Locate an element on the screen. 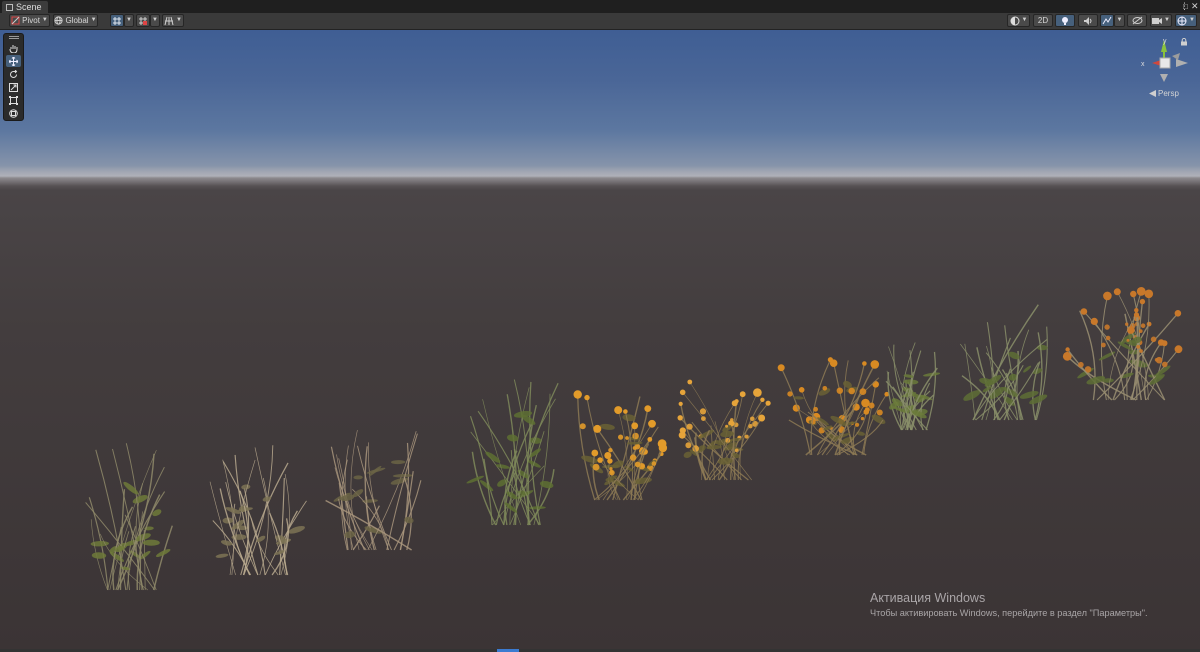 The width and height of the screenshot is (1200, 652). pivot-dropdown: Pivot ▼ is located at coordinates (29, 20).